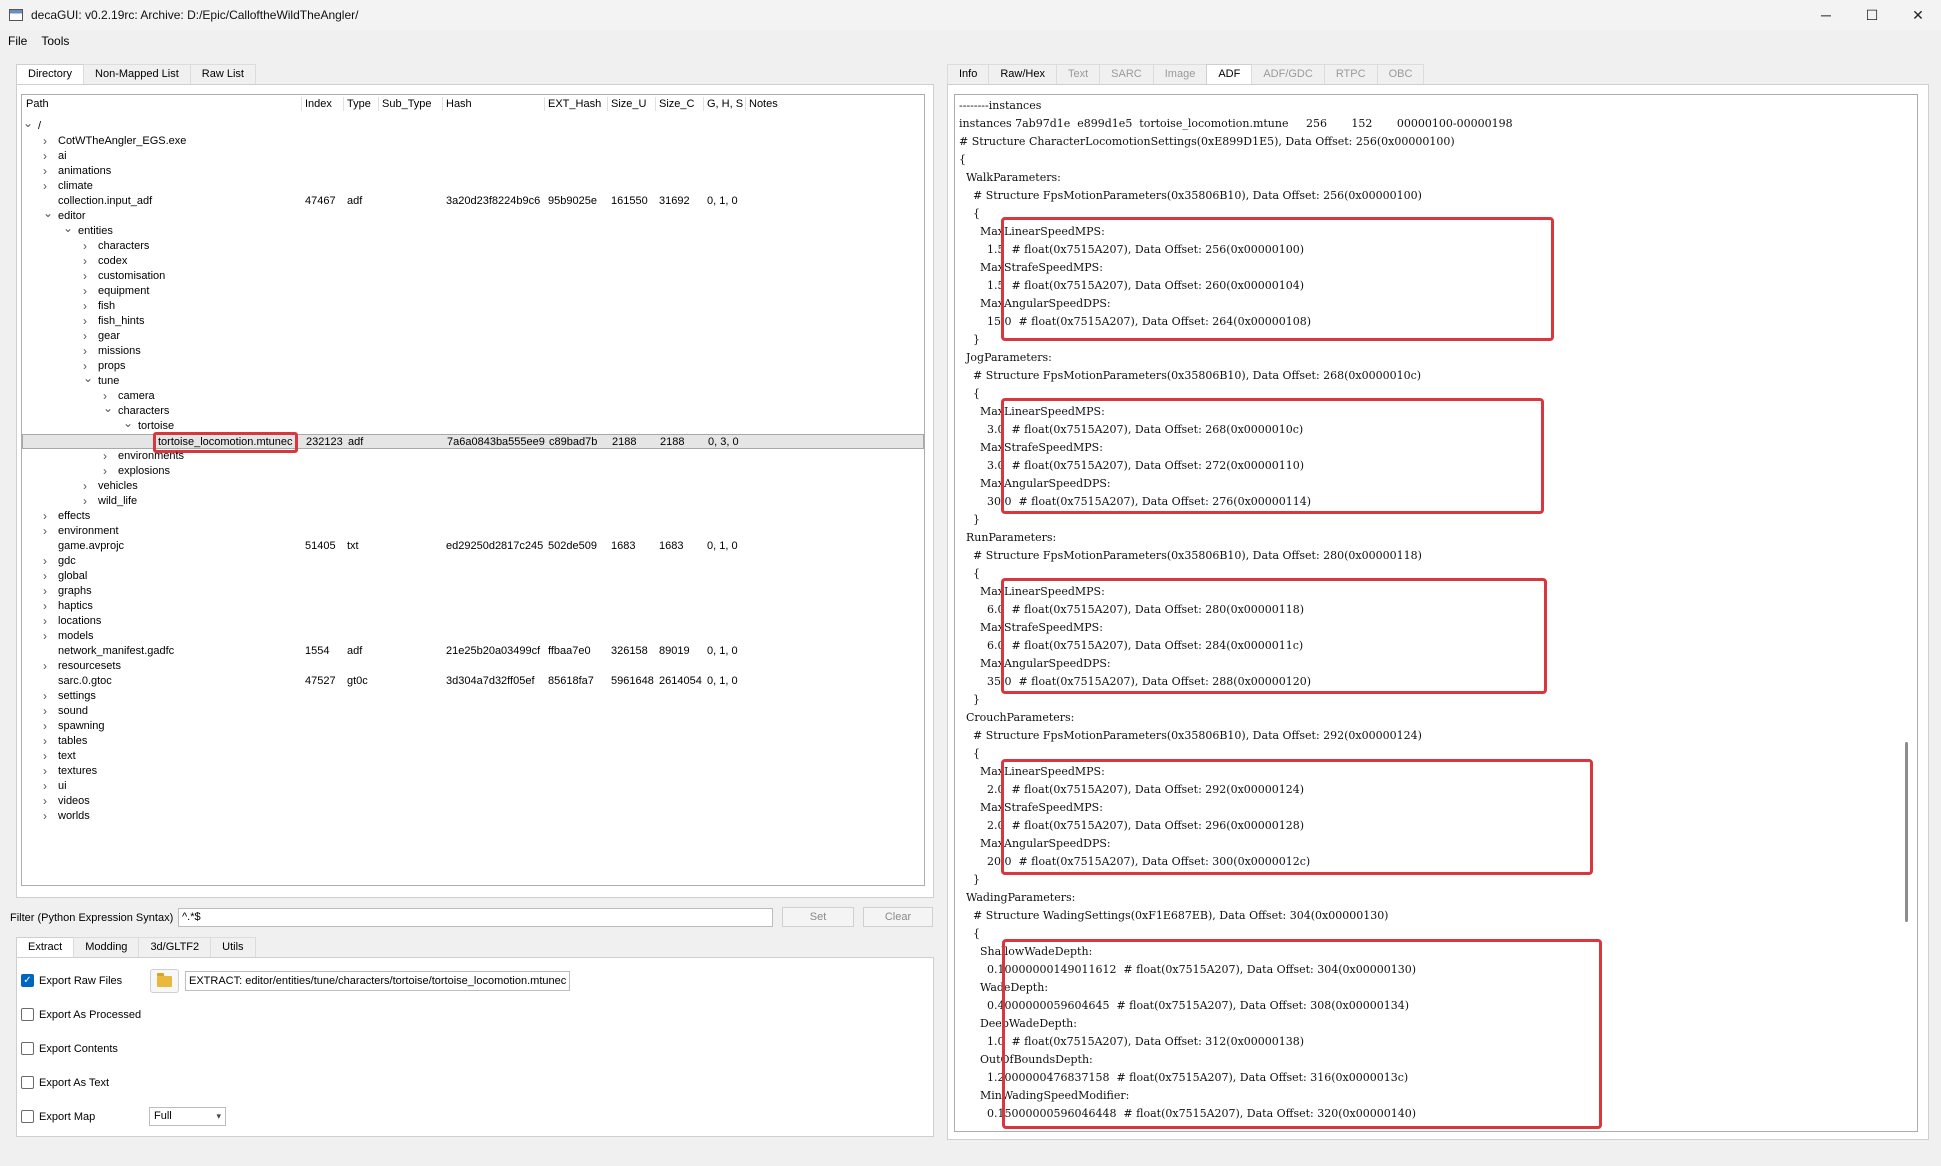  I want to click on tree-row: › customisation, so click(473, 276).